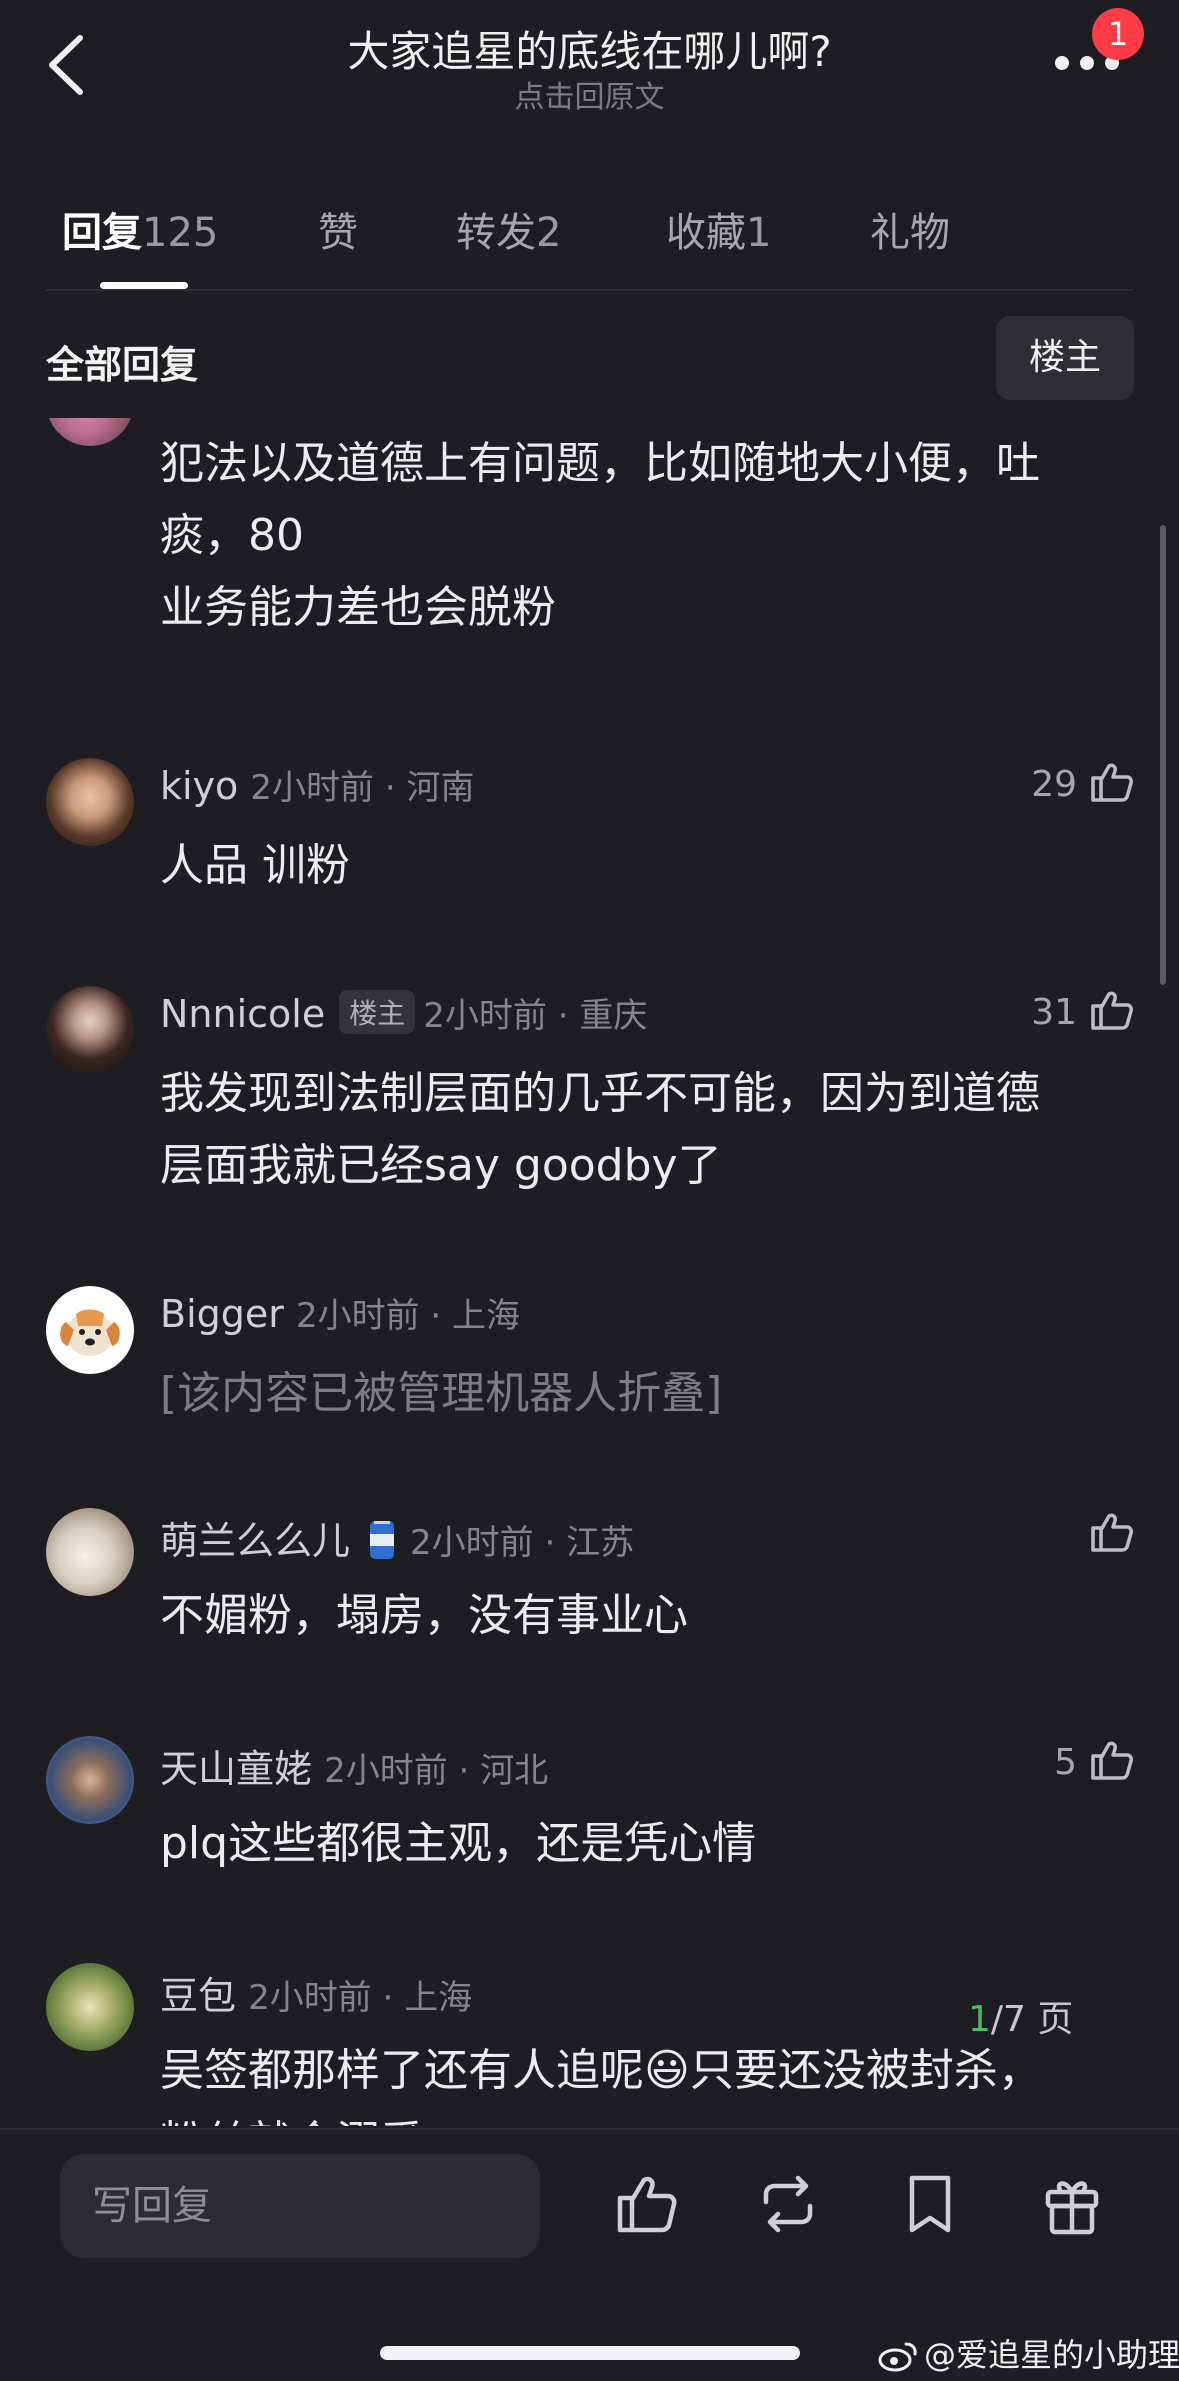 The image size is (1179, 2381). What do you see at coordinates (590, 2353) in the screenshot?
I see `home-indicator` at bounding box center [590, 2353].